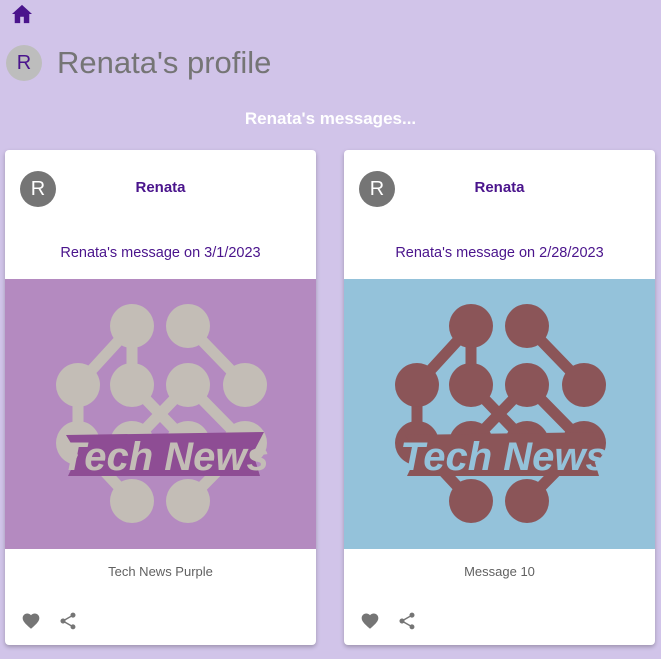 The image size is (661, 659). I want to click on card-caption: Message 10, so click(499, 571).